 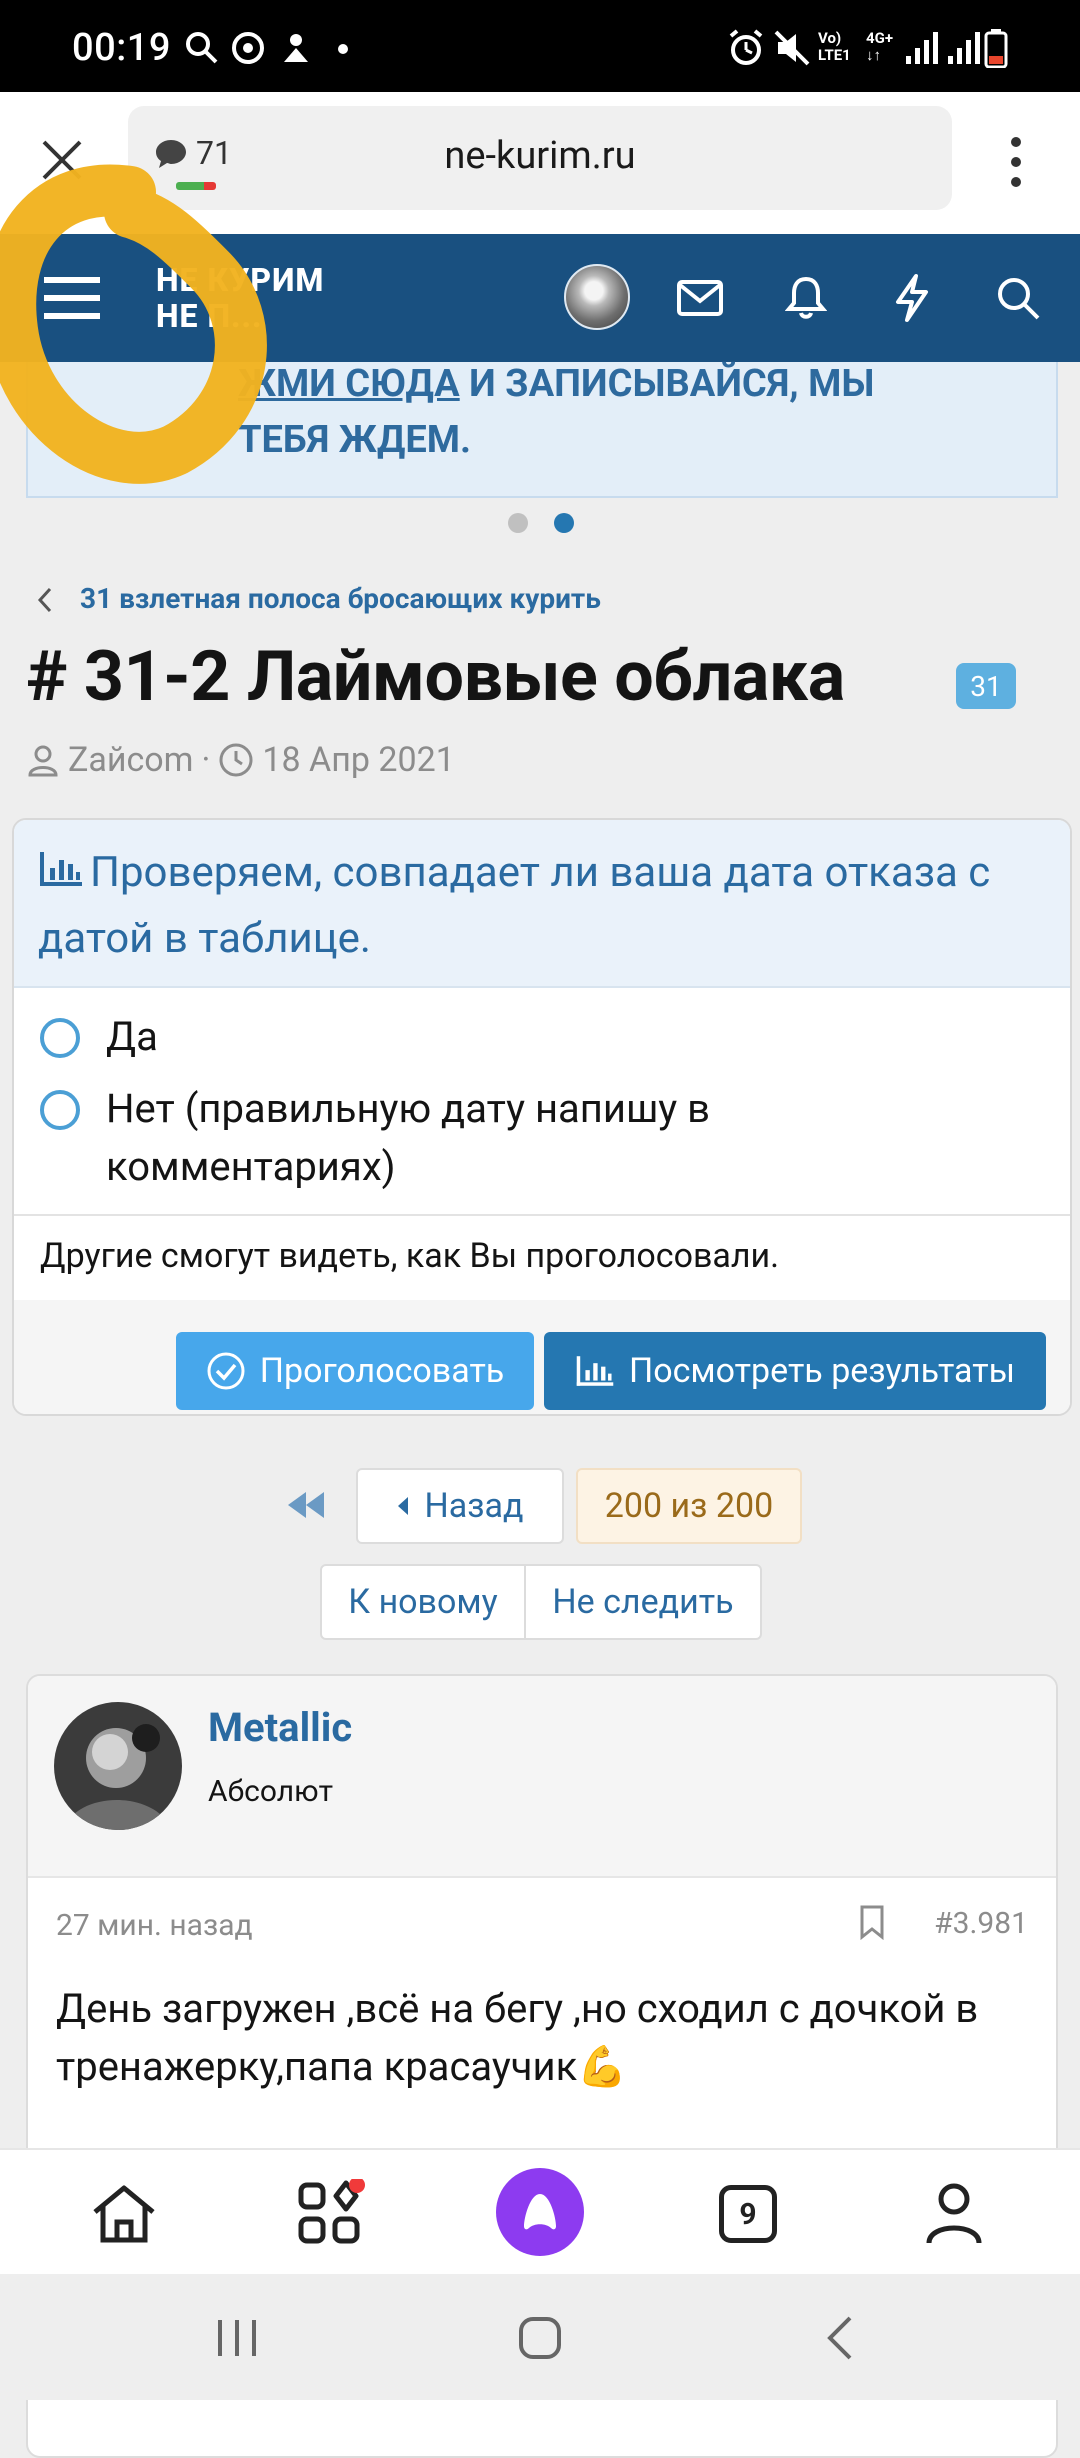 I want to click on inbox-icon, so click(x=700, y=298).